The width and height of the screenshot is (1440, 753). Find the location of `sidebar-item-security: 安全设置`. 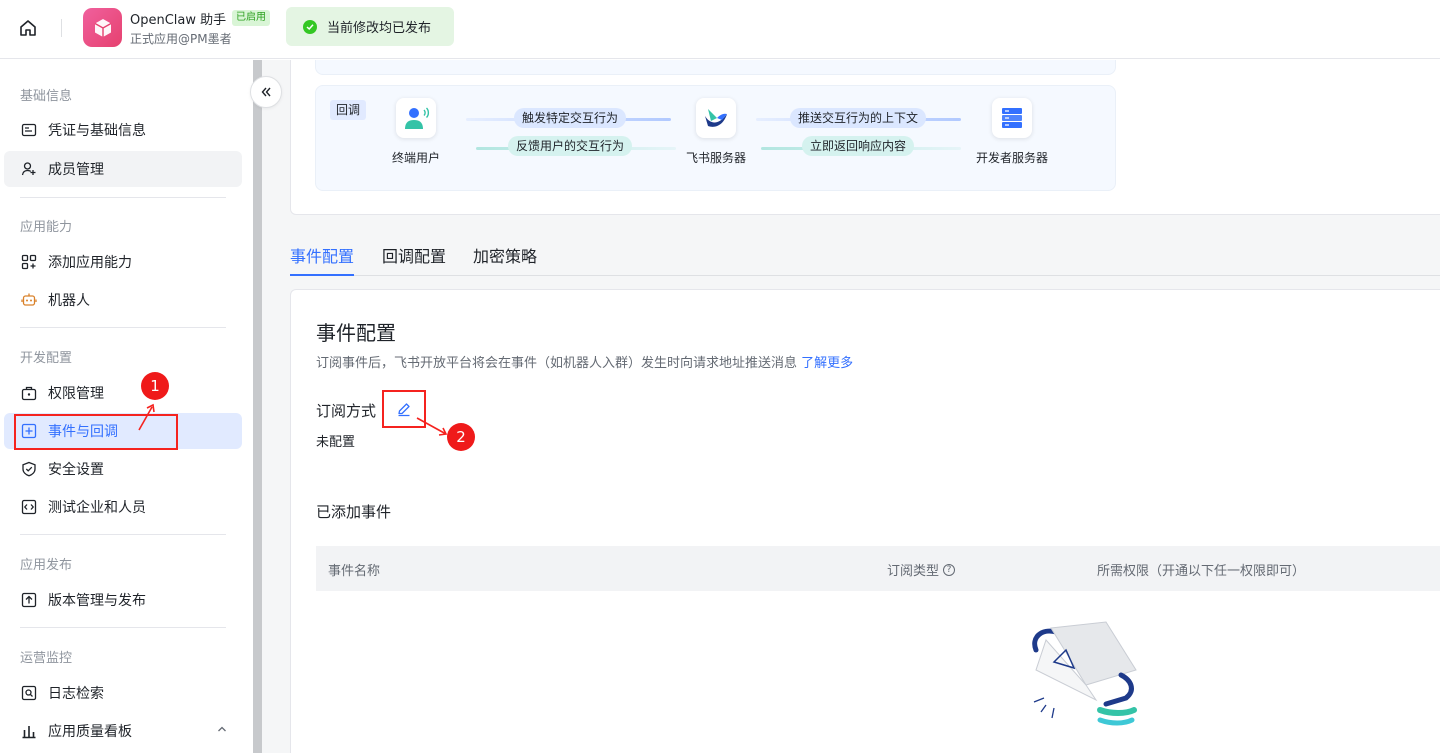

sidebar-item-security: 安全设置 is located at coordinates (123, 469).